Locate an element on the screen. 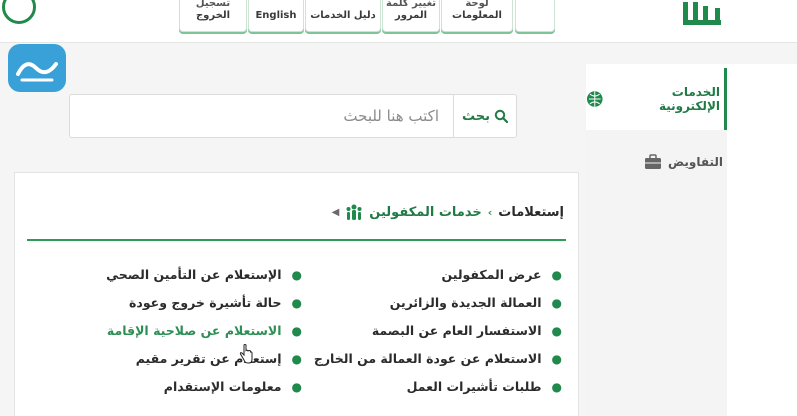 This screenshot has width=797, height=416. services-guide-button: دليل الخدمات is located at coordinates (343, 16).